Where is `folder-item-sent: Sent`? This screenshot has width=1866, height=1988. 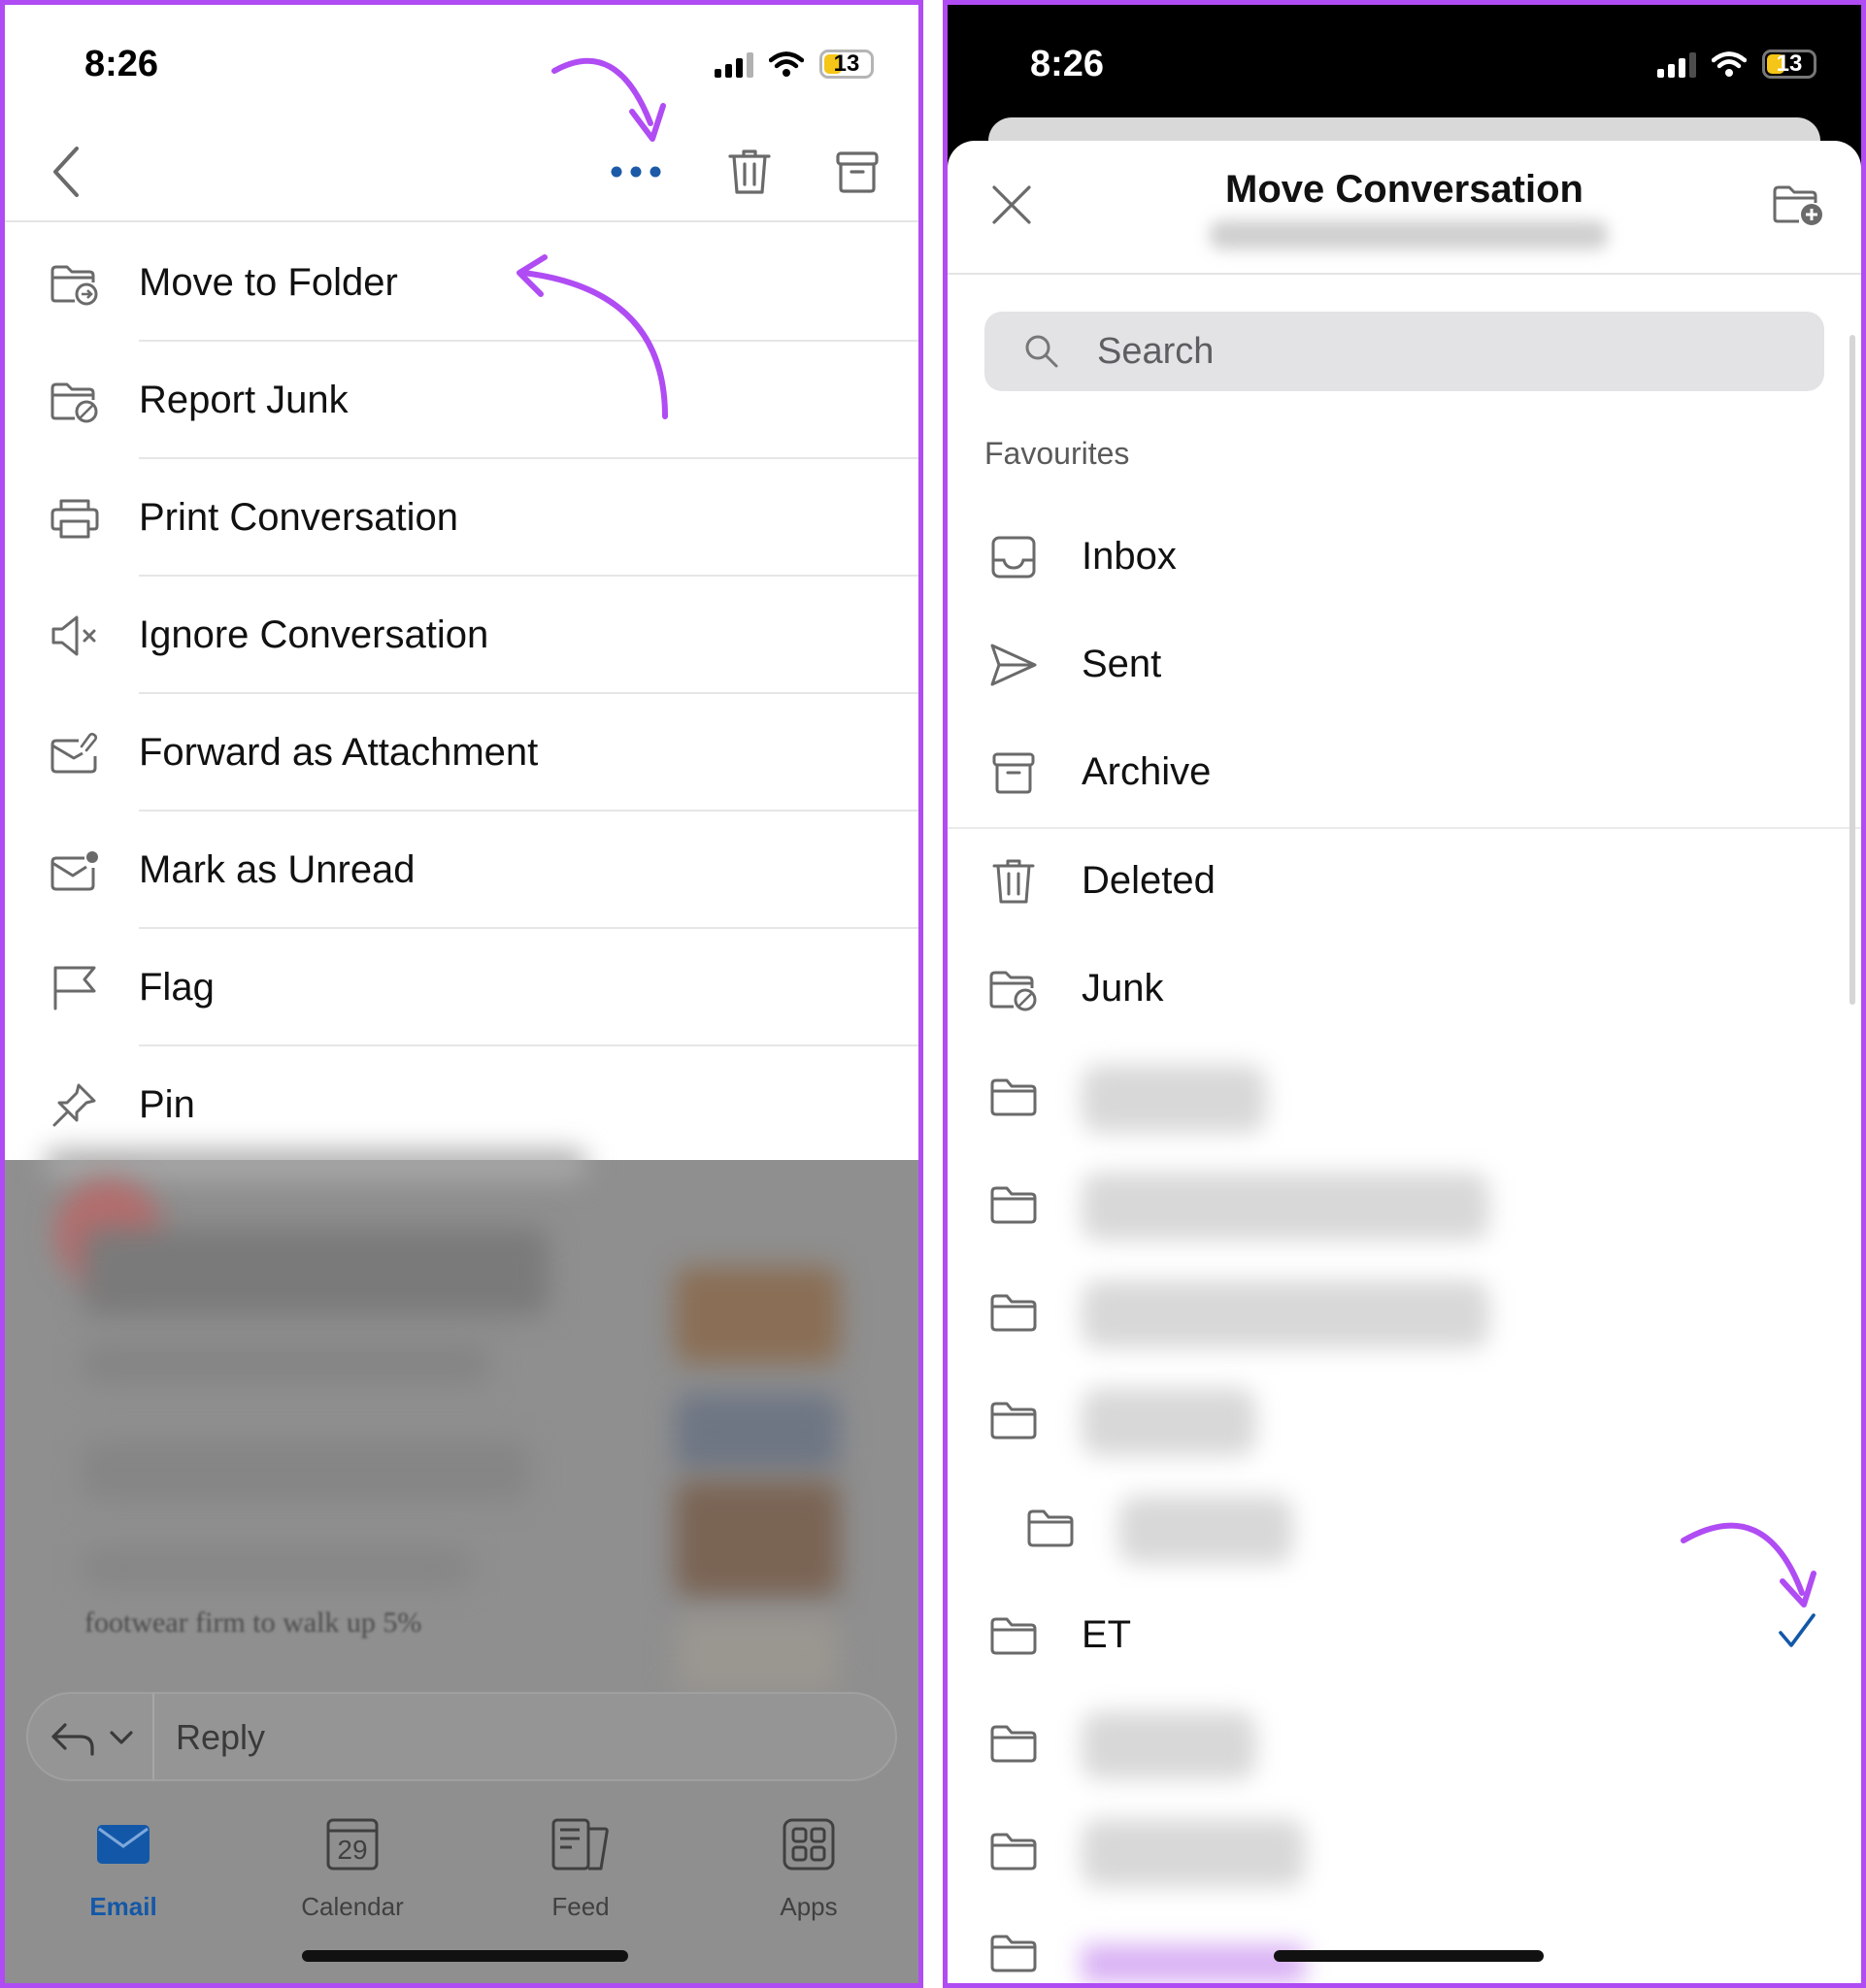 folder-item-sent: Sent is located at coordinates (1404, 665).